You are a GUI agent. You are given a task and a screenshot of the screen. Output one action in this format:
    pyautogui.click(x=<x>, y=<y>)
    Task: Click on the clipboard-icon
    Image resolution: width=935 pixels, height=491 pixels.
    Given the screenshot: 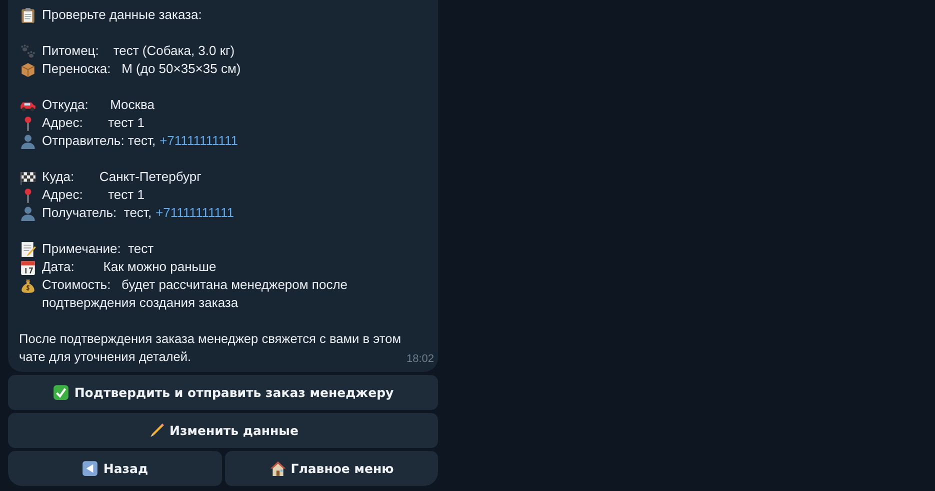 What is the action you would take?
    pyautogui.click(x=28, y=15)
    